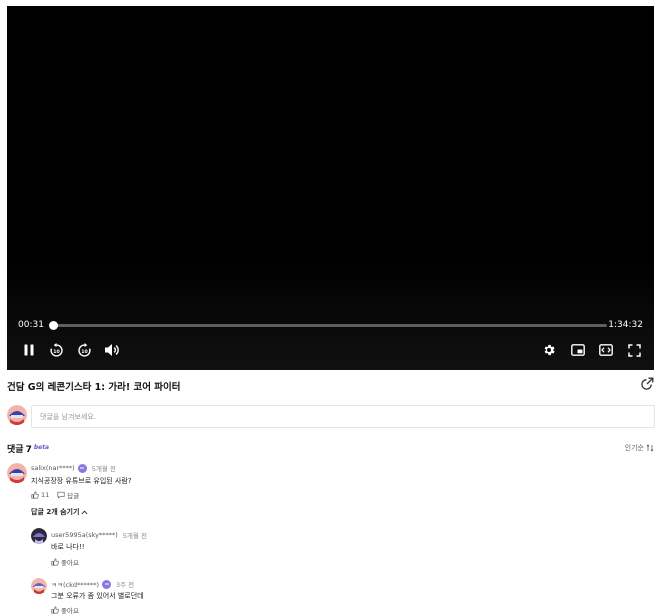 The image size is (660, 616). I want to click on sort-button: 인기순, so click(639, 448).